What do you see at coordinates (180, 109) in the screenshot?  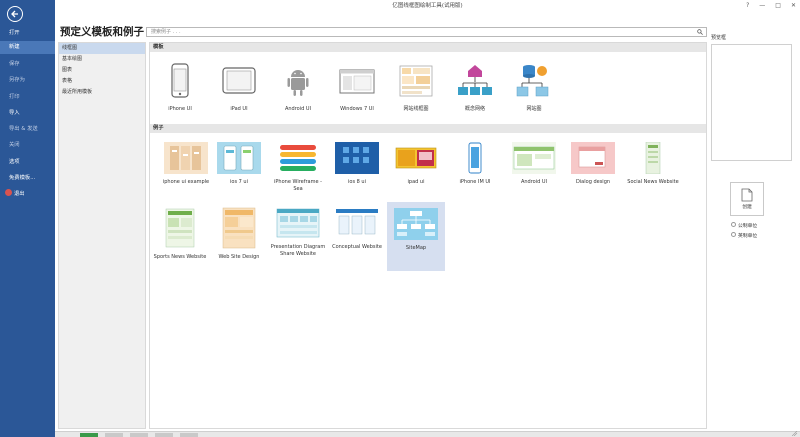 I see `template-label: iPhone UI` at bounding box center [180, 109].